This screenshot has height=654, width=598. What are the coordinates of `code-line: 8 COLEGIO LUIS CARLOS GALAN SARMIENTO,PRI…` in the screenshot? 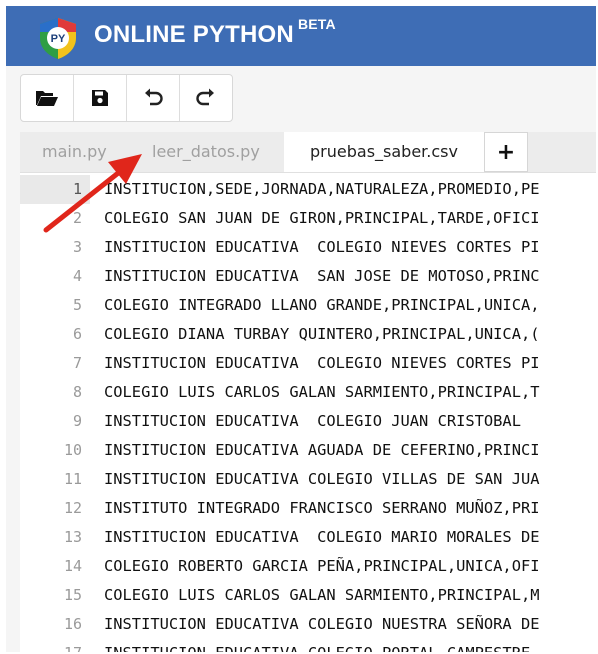 It's located at (308, 392).